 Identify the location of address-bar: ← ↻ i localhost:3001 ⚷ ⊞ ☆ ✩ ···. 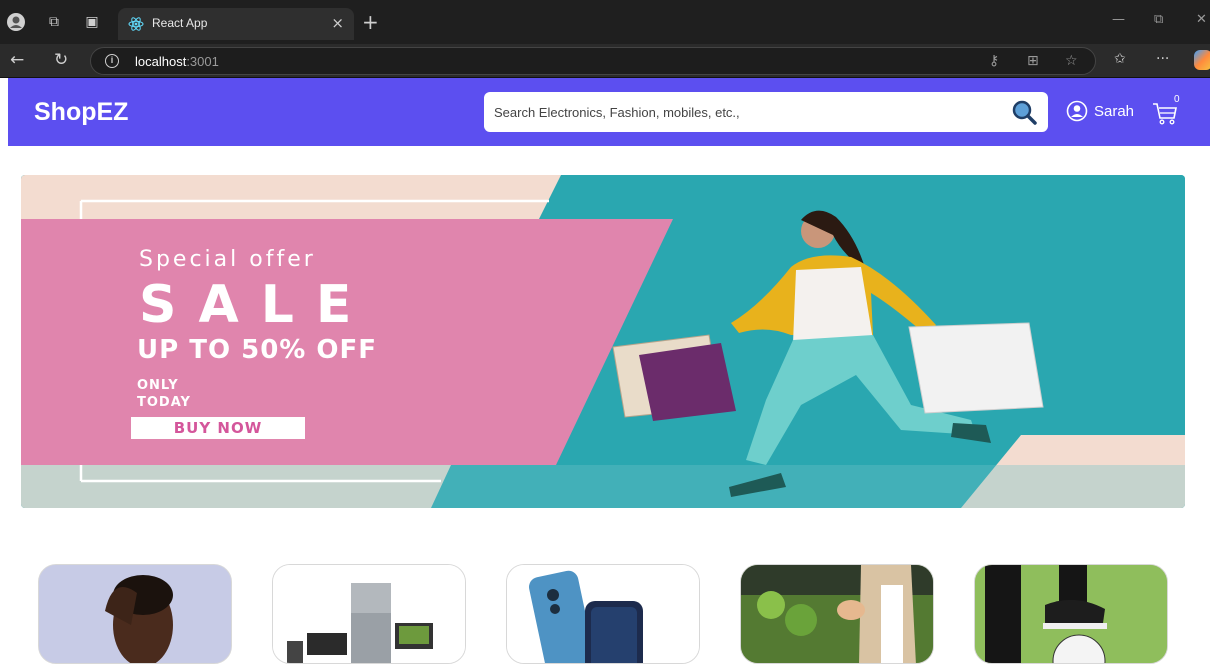
(605, 61).